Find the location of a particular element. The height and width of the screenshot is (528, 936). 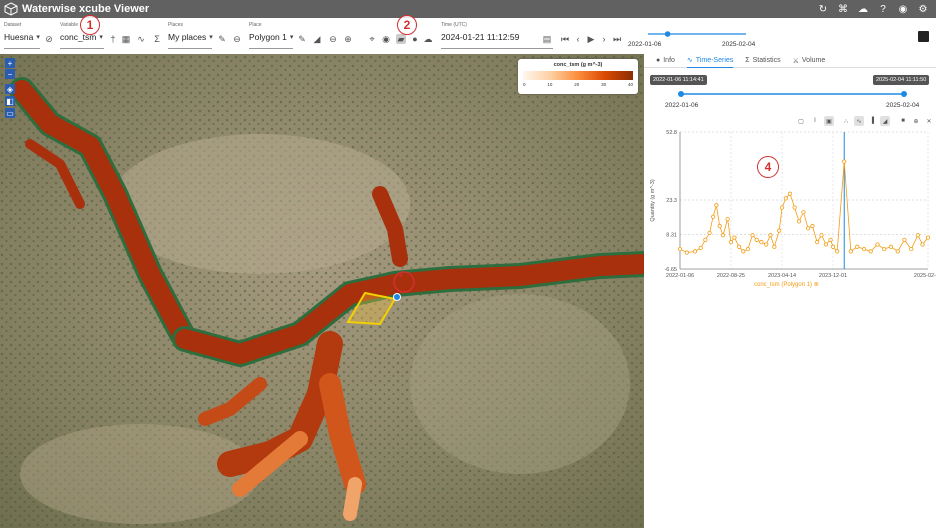

dataset-select: Dataset Huesna ▾ is located at coordinates (22, 32).